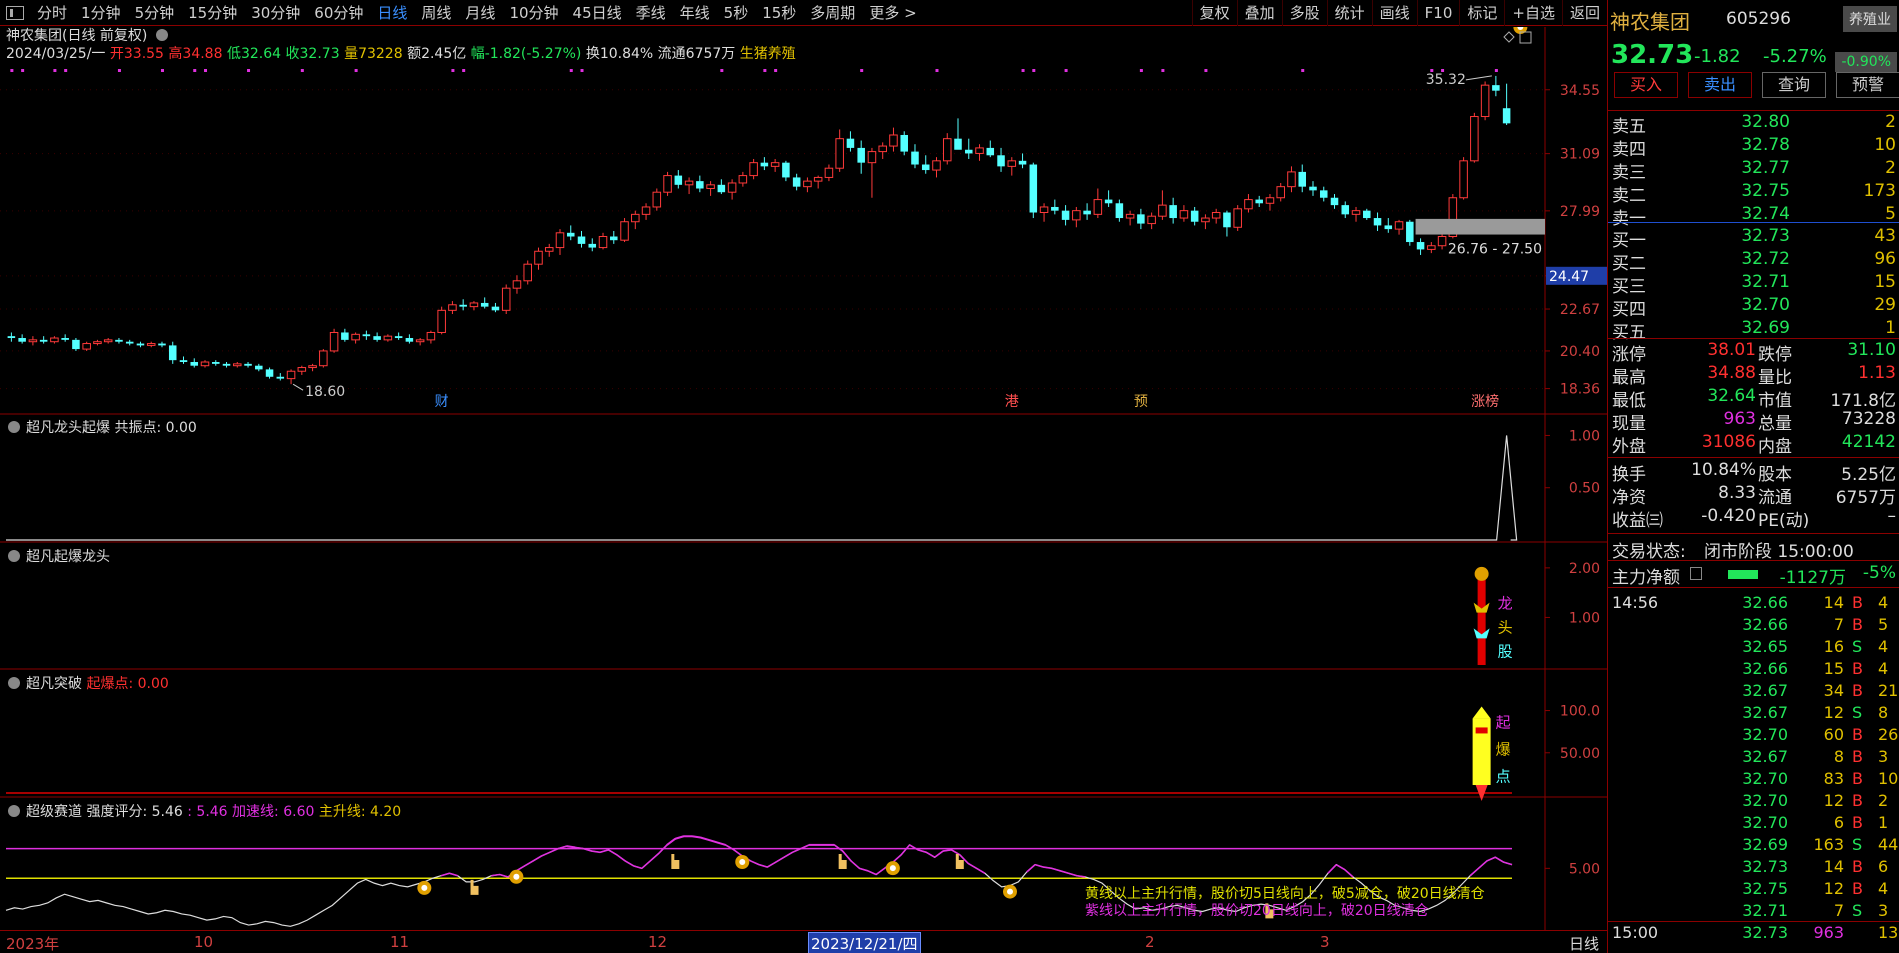 This screenshot has width=1899, height=953. I want to click on bid-row: 买二 32.72 96, so click(1753, 261).